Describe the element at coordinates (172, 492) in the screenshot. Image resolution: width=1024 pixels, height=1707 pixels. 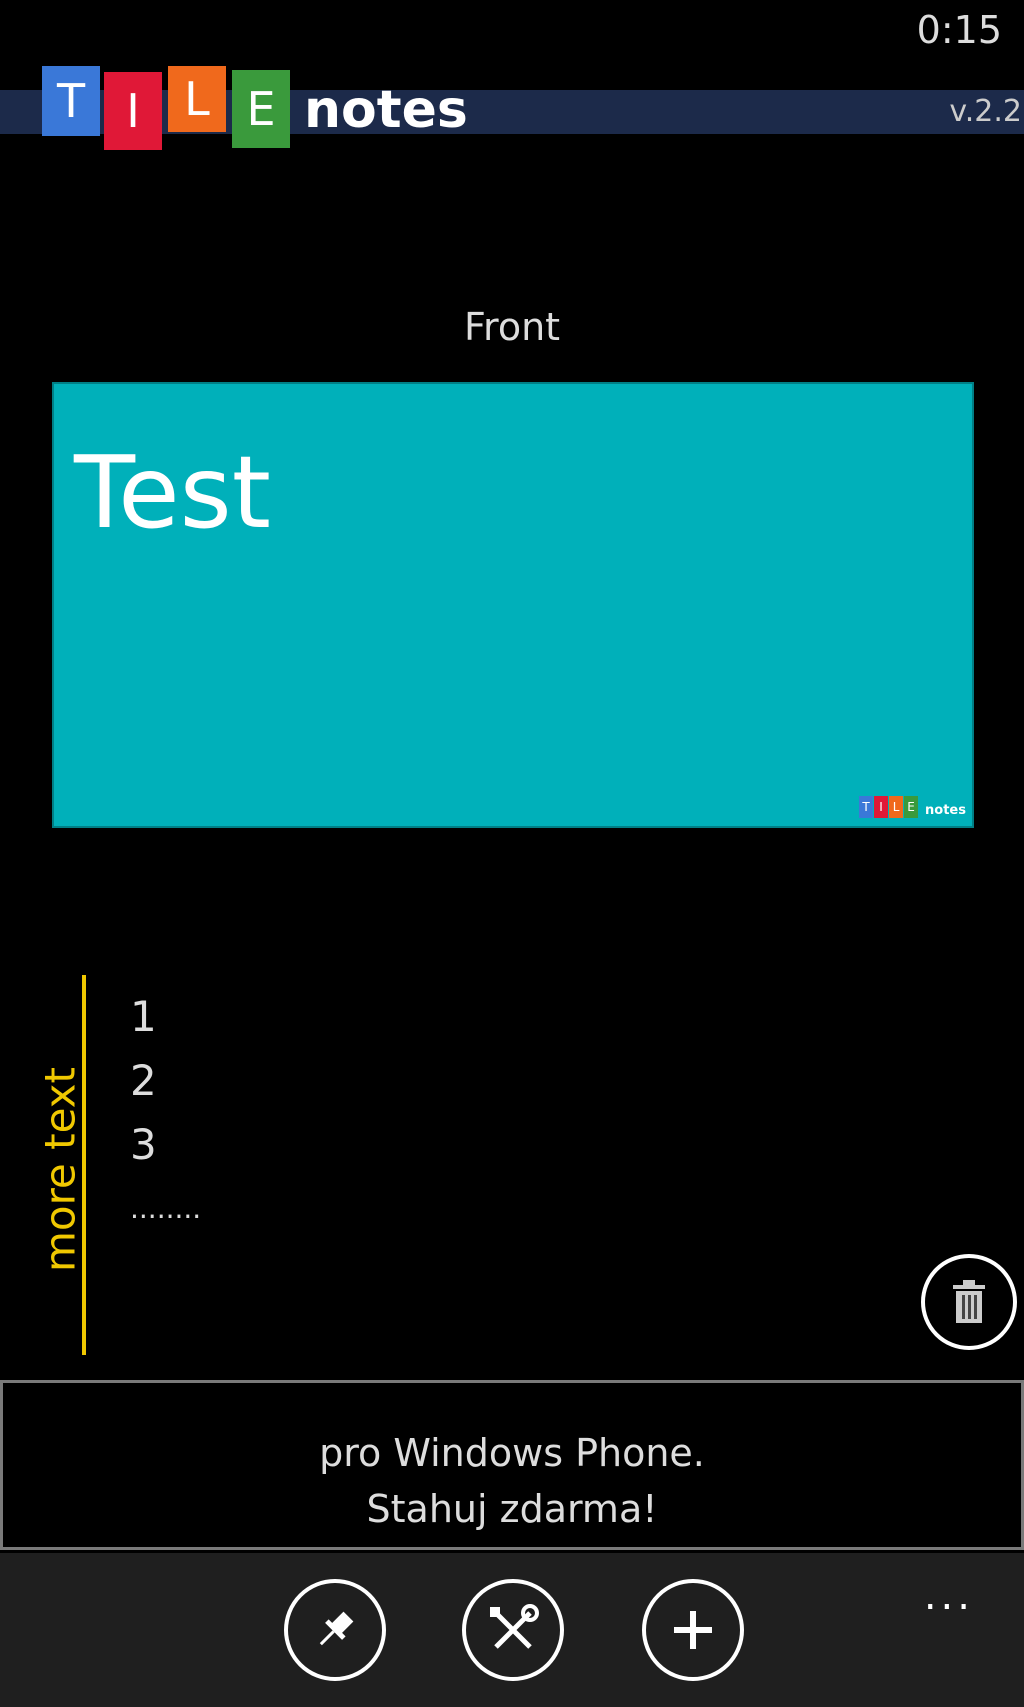
I see `tile-title: Test` at that location.